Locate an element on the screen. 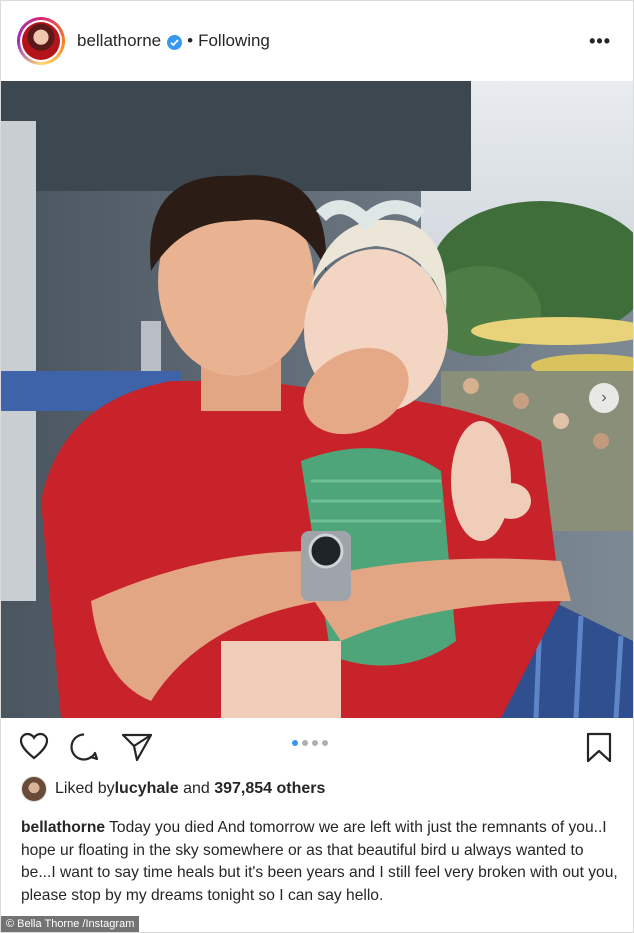 The image size is (634, 933). username-link: bellathorne is located at coordinates (119, 41).